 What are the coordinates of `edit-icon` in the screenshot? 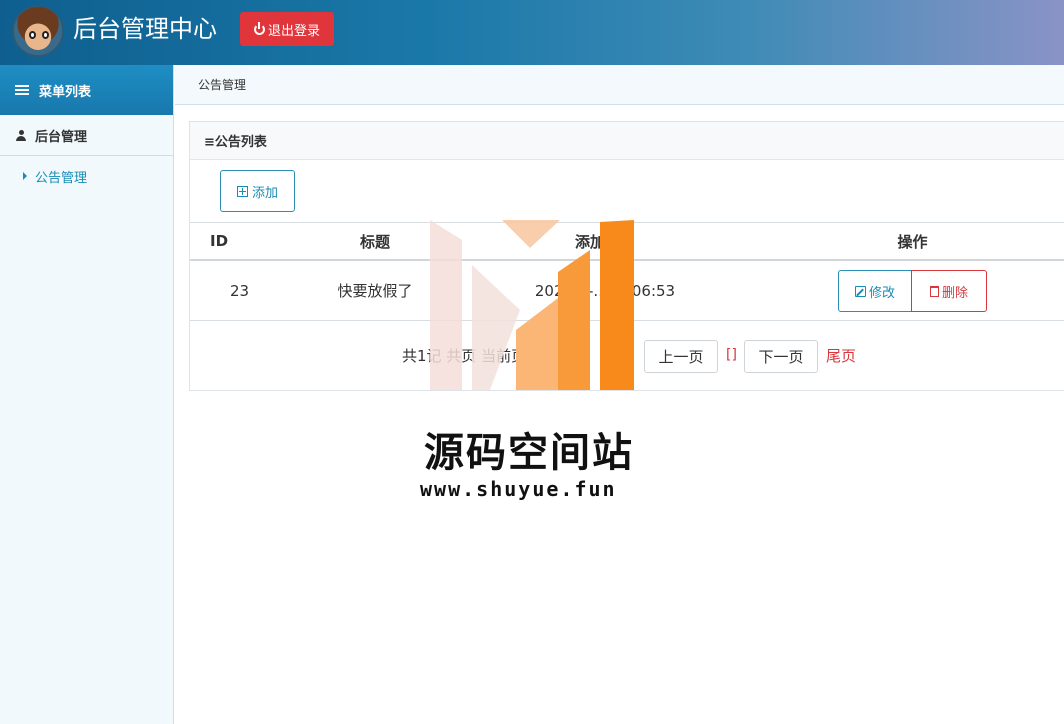 It's located at (860, 291).